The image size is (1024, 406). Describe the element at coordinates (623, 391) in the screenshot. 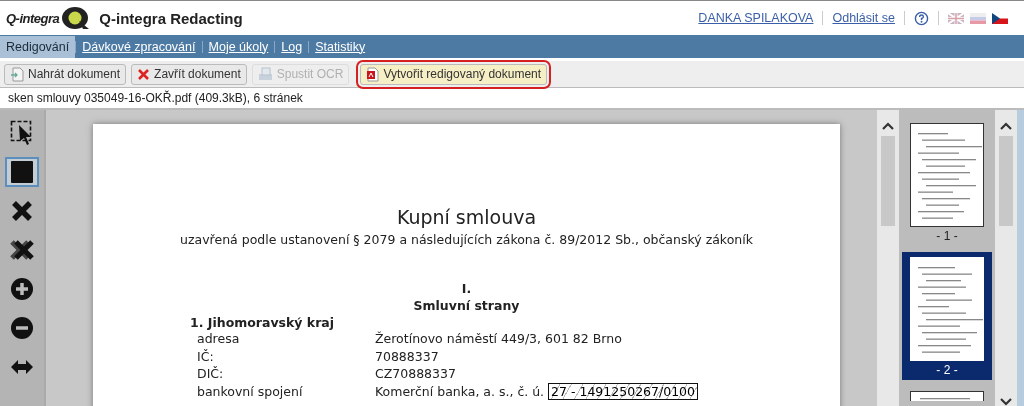

I see `redacted-text: 27 - 1491250267/0100` at that location.